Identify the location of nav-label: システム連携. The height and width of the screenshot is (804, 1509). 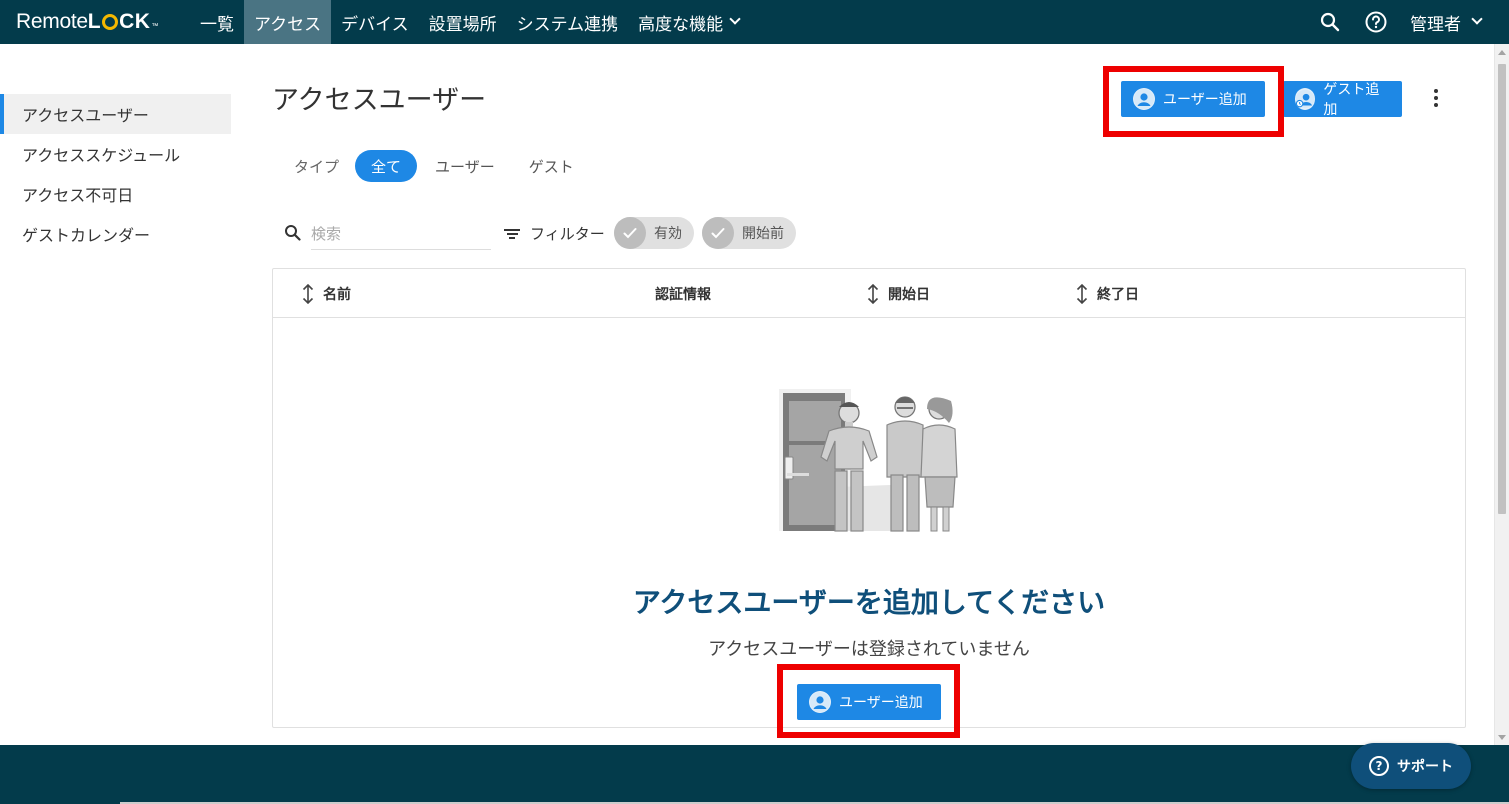
(567, 24).